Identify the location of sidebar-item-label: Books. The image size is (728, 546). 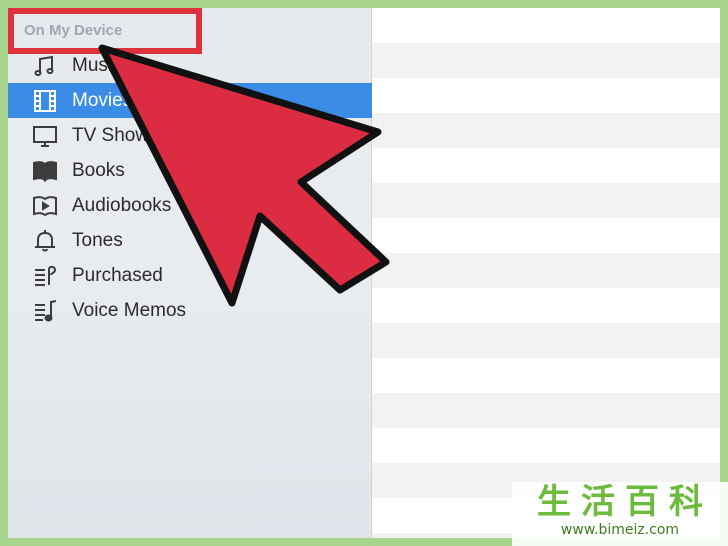
(98, 170).